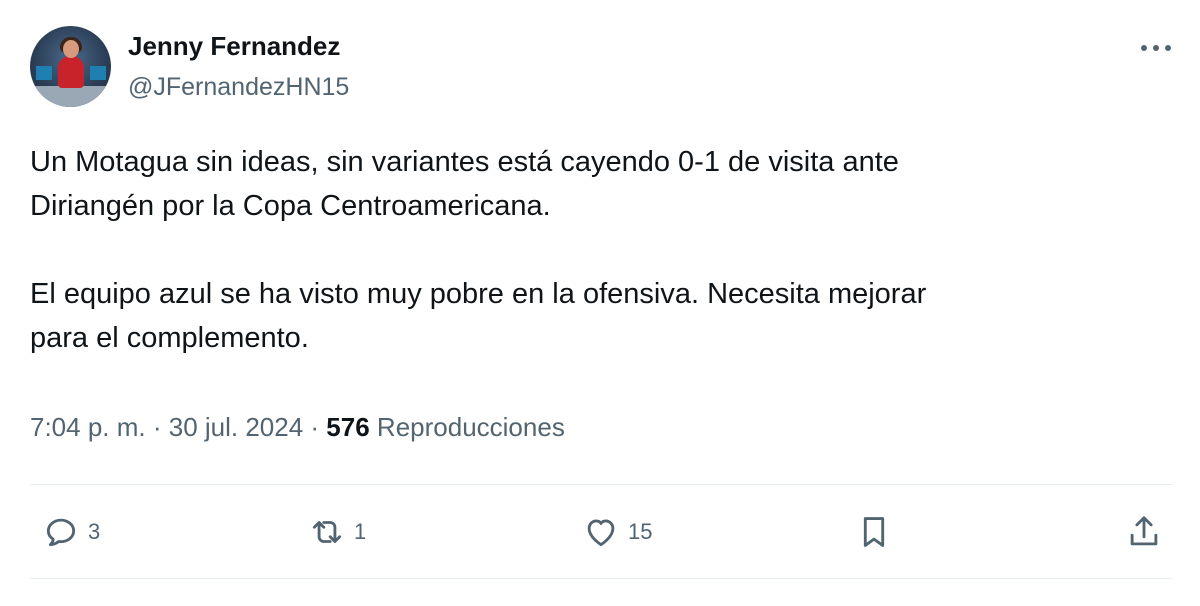 The height and width of the screenshot is (606, 1200). Describe the element at coordinates (327, 532) in the screenshot. I see `retweet-icon` at that location.